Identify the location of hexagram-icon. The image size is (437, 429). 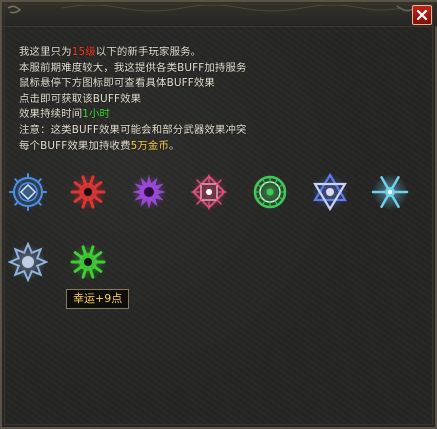
(330, 192).